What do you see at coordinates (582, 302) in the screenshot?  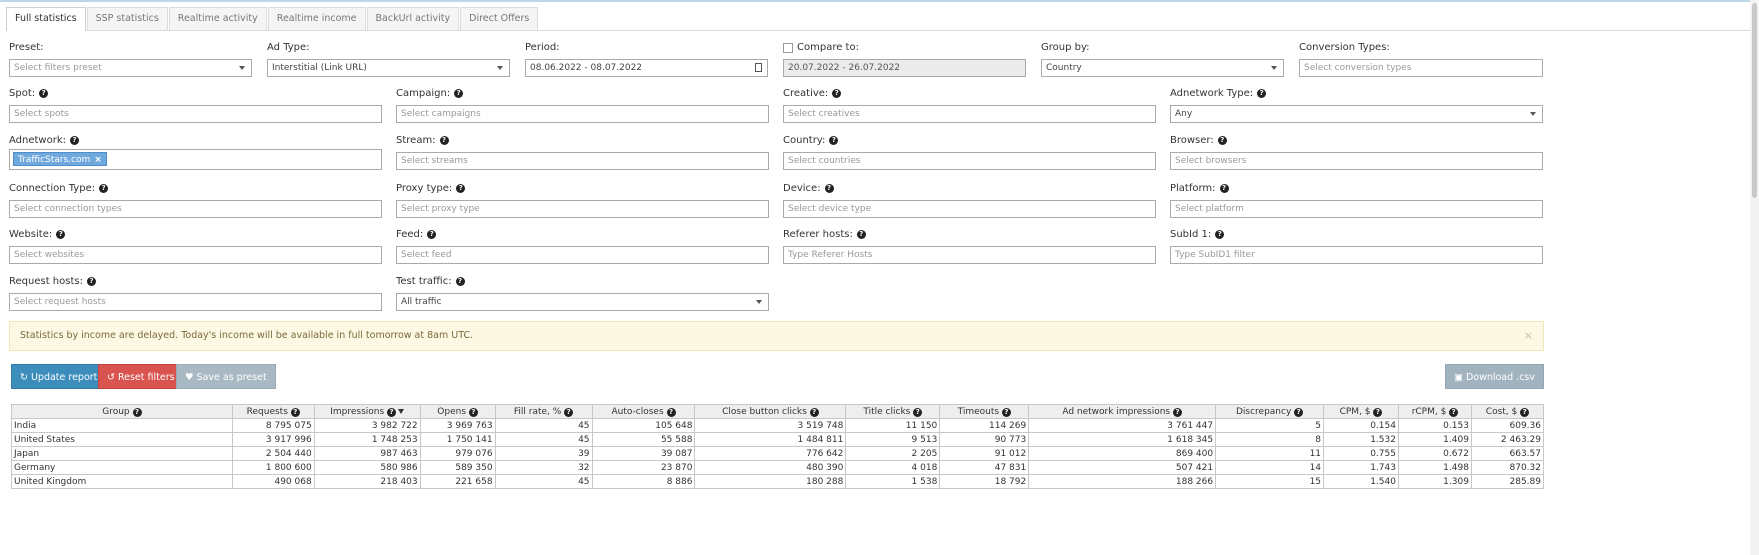 I see `test-traffic-select: All traffic` at bounding box center [582, 302].